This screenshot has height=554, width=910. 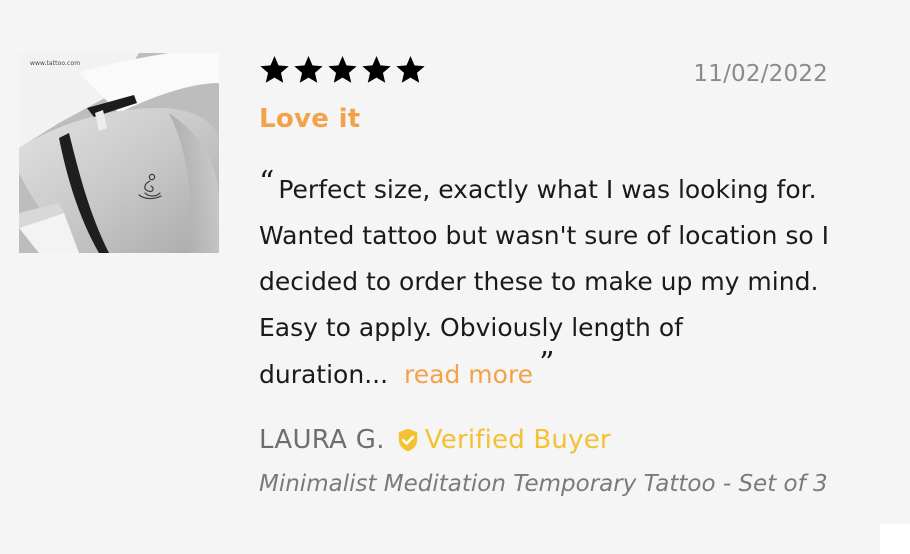 What do you see at coordinates (322, 440) in the screenshot?
I see `author-name: LAURA G.` at bounding box center [322, 440].